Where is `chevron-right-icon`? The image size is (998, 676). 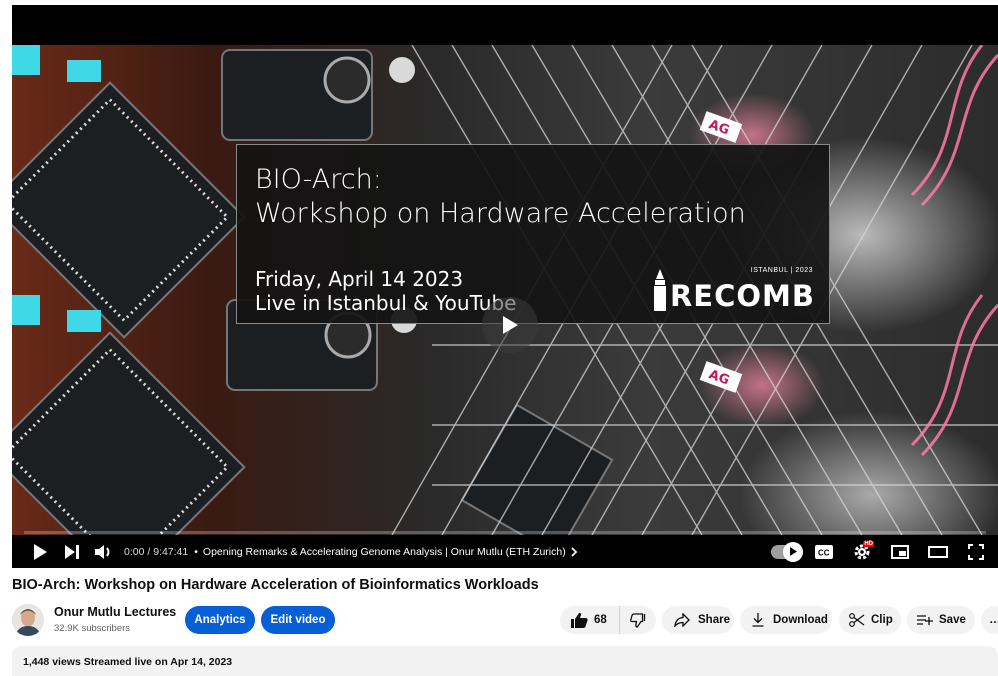 chevron-right-icon is located at coordinates (574, 551).